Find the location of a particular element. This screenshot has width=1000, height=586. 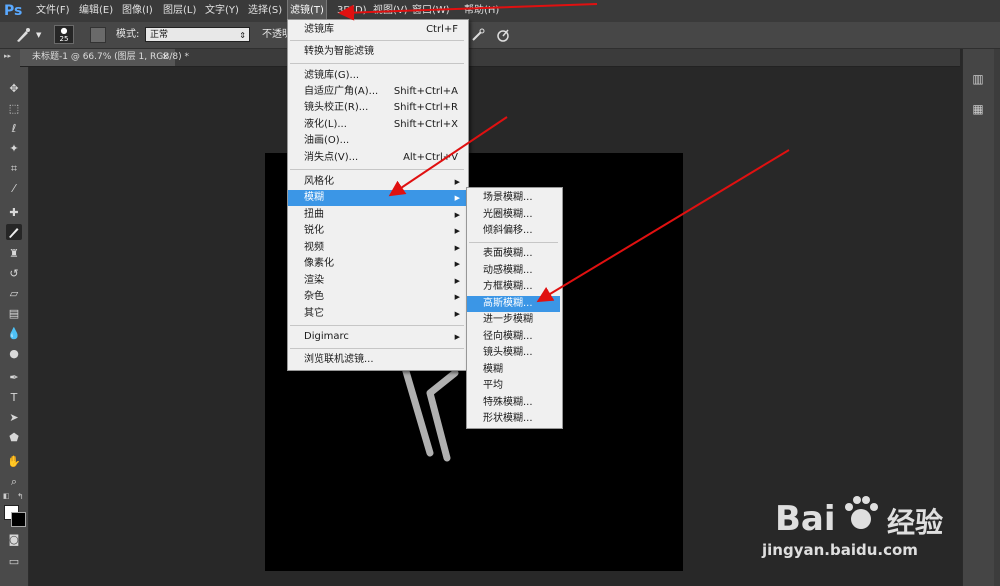

options-bar: ▼ ● 25 模式: 正常 ⇕ 不透明 is located at coordinates (500, 35).